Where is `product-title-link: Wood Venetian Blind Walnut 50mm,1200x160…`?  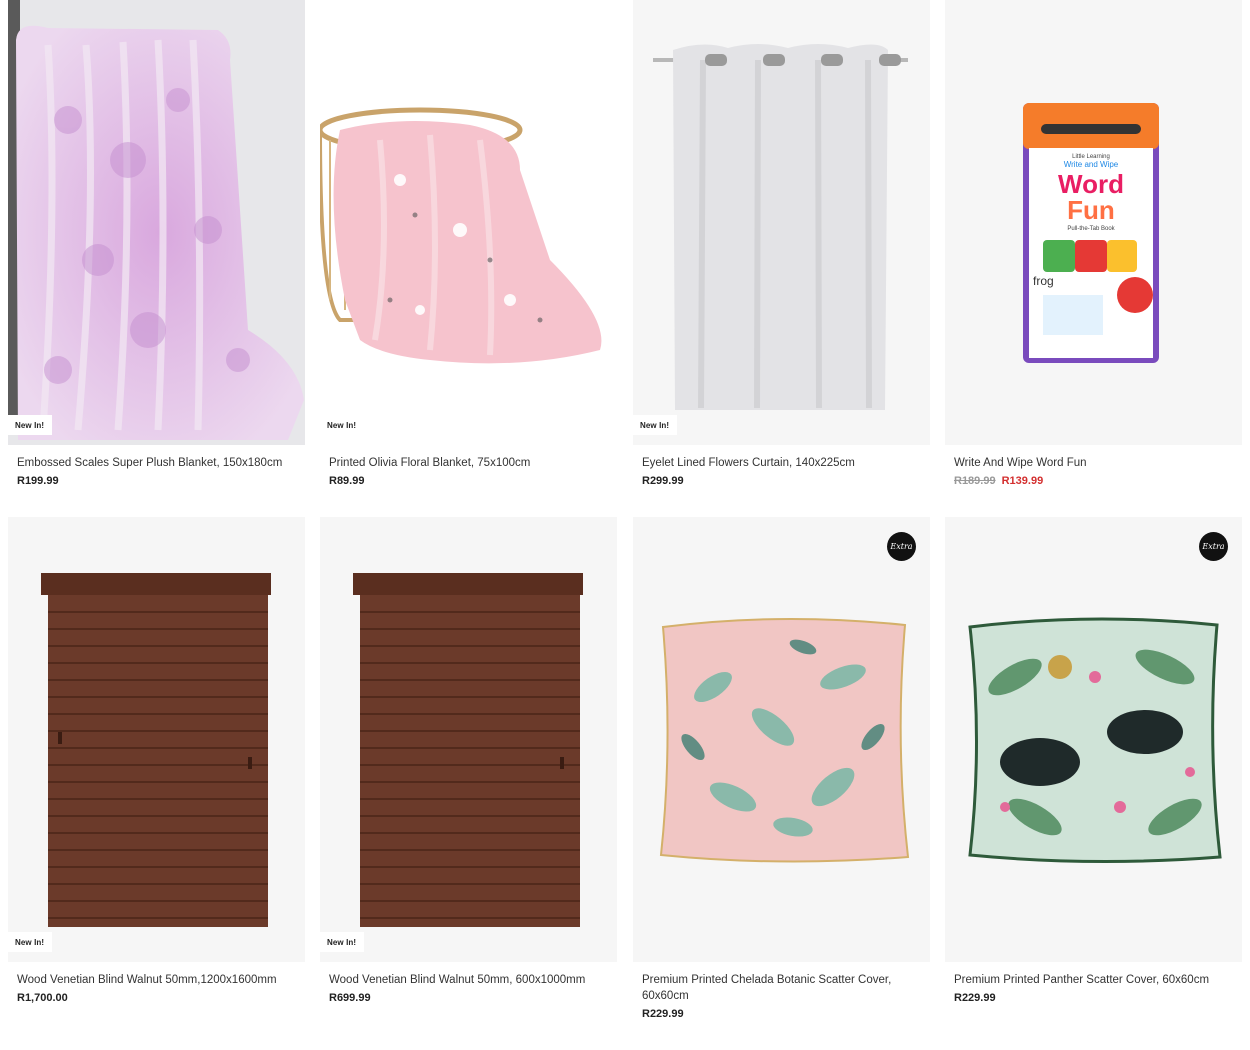
product-title-link: Wood Venetian Blind Walnut 50mm,1200x160… is located at coordinates (156, 980).